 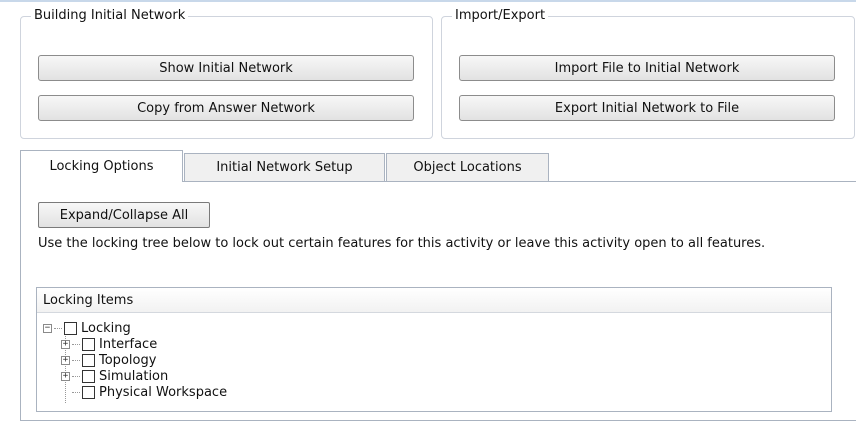 What do you see at coordinates (70, 328) in the screenshot?
I see `locking-checkbox` at bounding box center [70, 328].